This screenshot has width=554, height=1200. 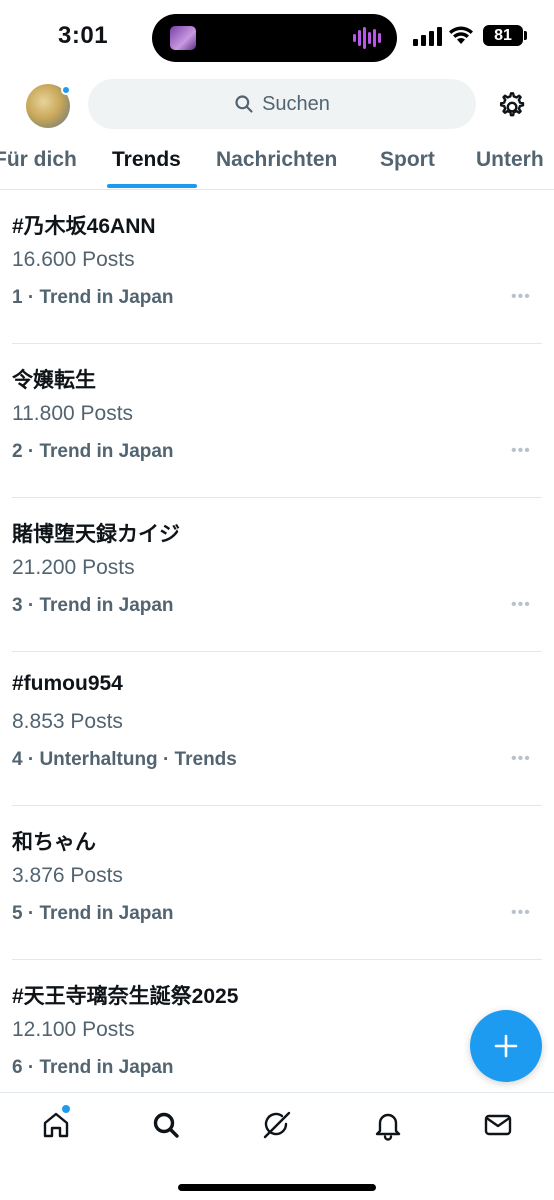 What do you see at coordinates (274, 38) in the screenshot?
I see `dynamic-island` at bounding box center [274, 38].